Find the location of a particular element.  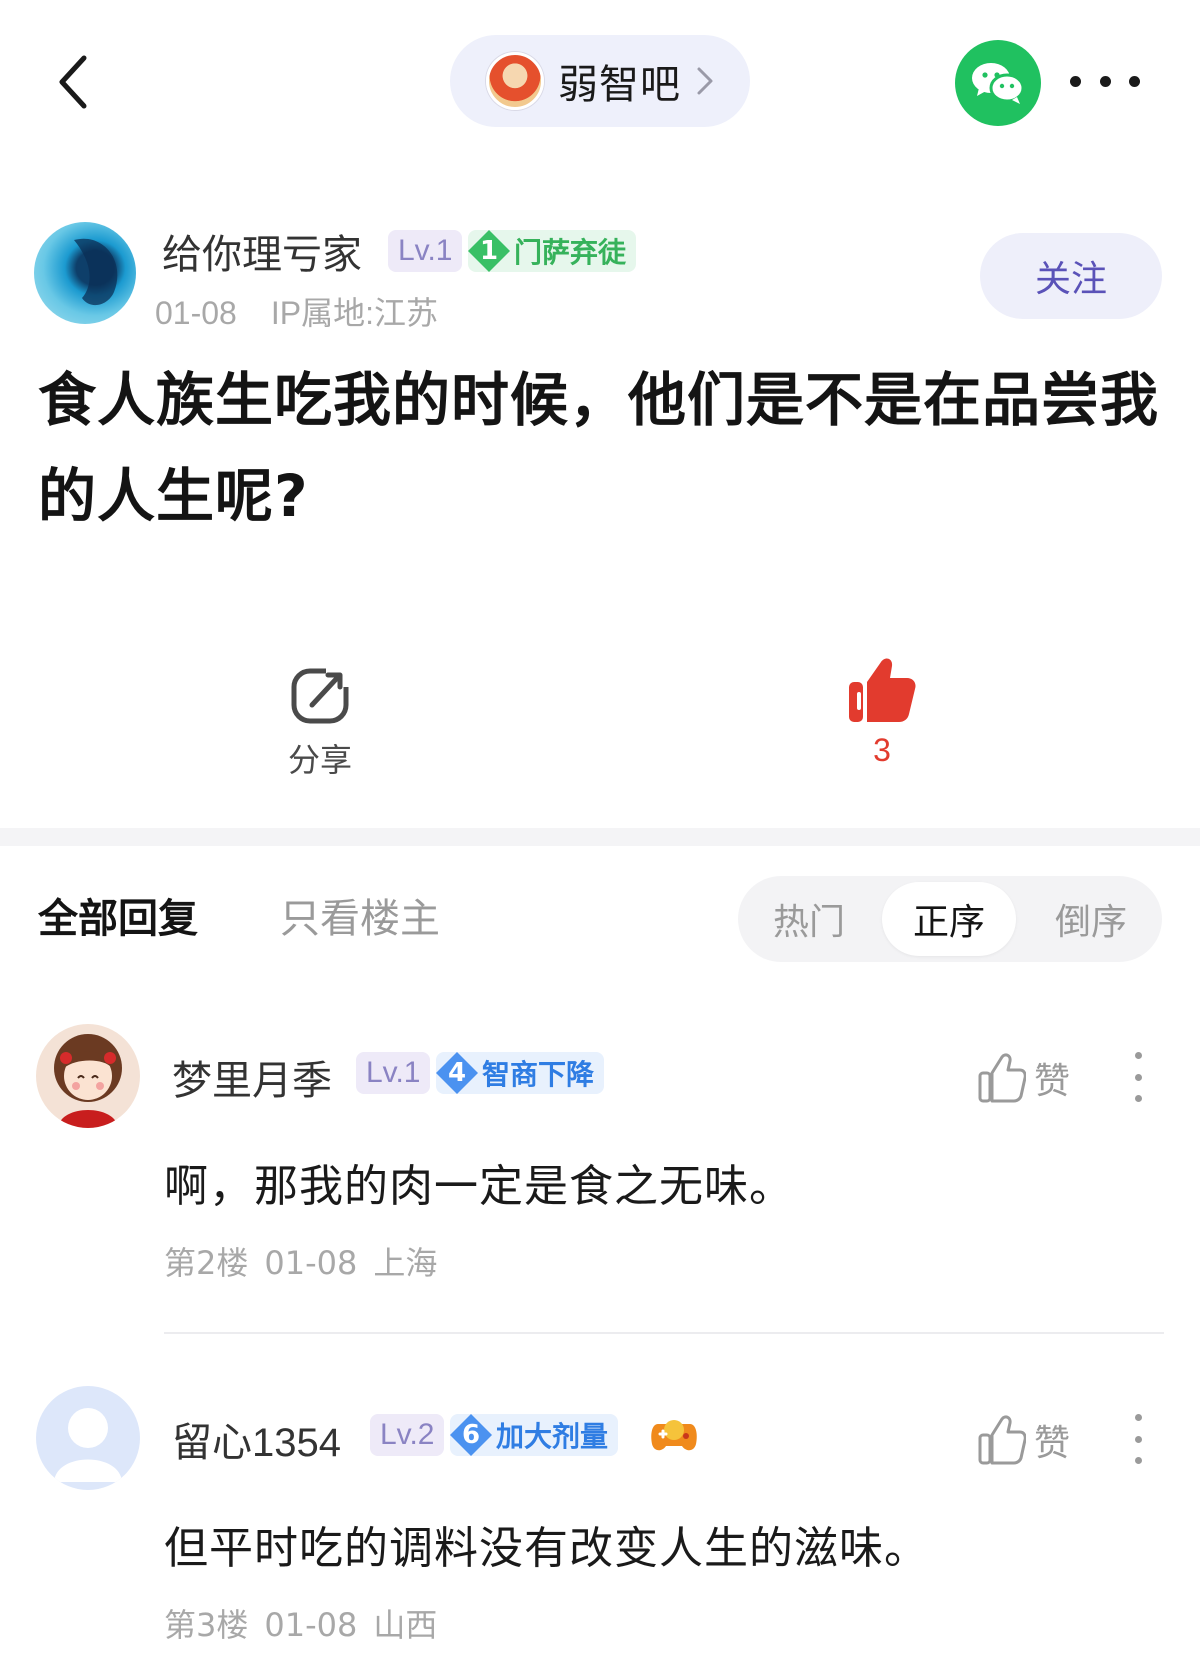

author-level-badge: Lv.1 is located at coordinates (425, 251).